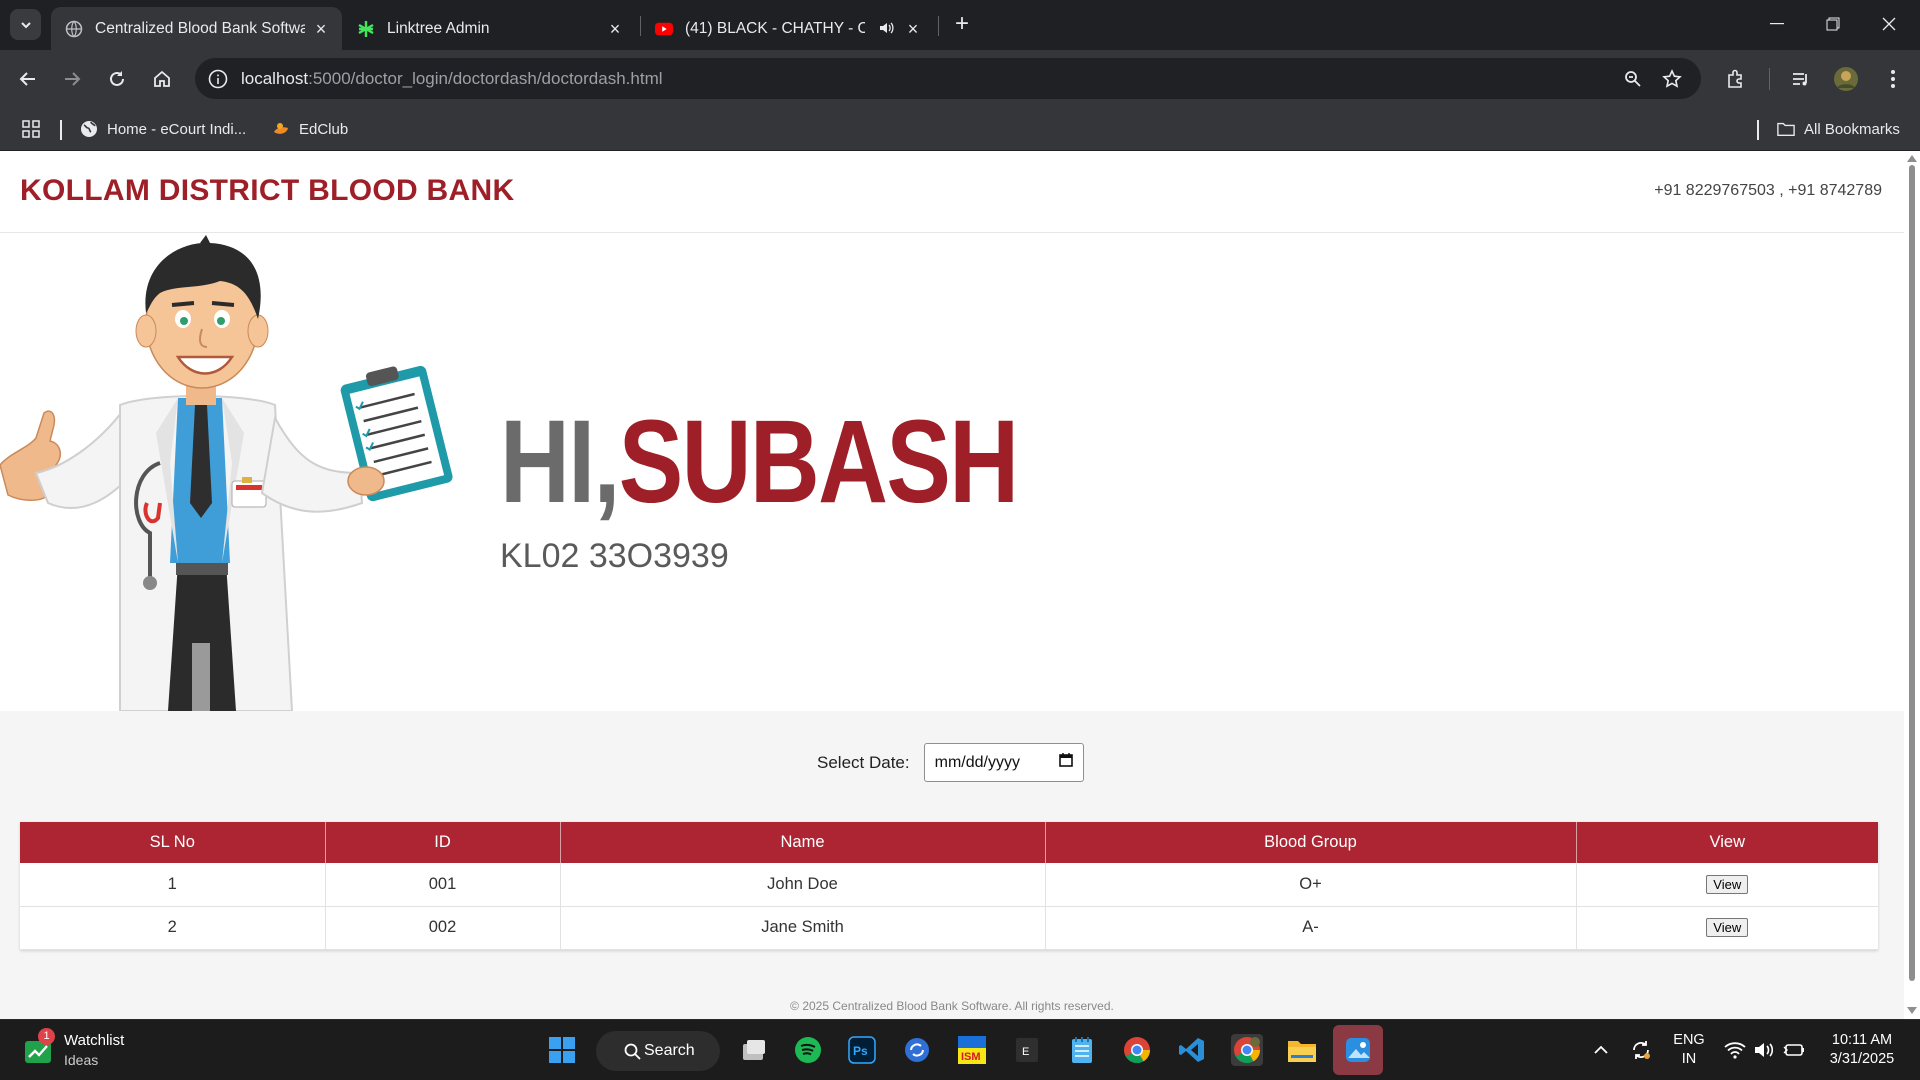 This screenshot has height=1080, width=1920. I want to click on cell-name: John Doe, so click(803, 885).